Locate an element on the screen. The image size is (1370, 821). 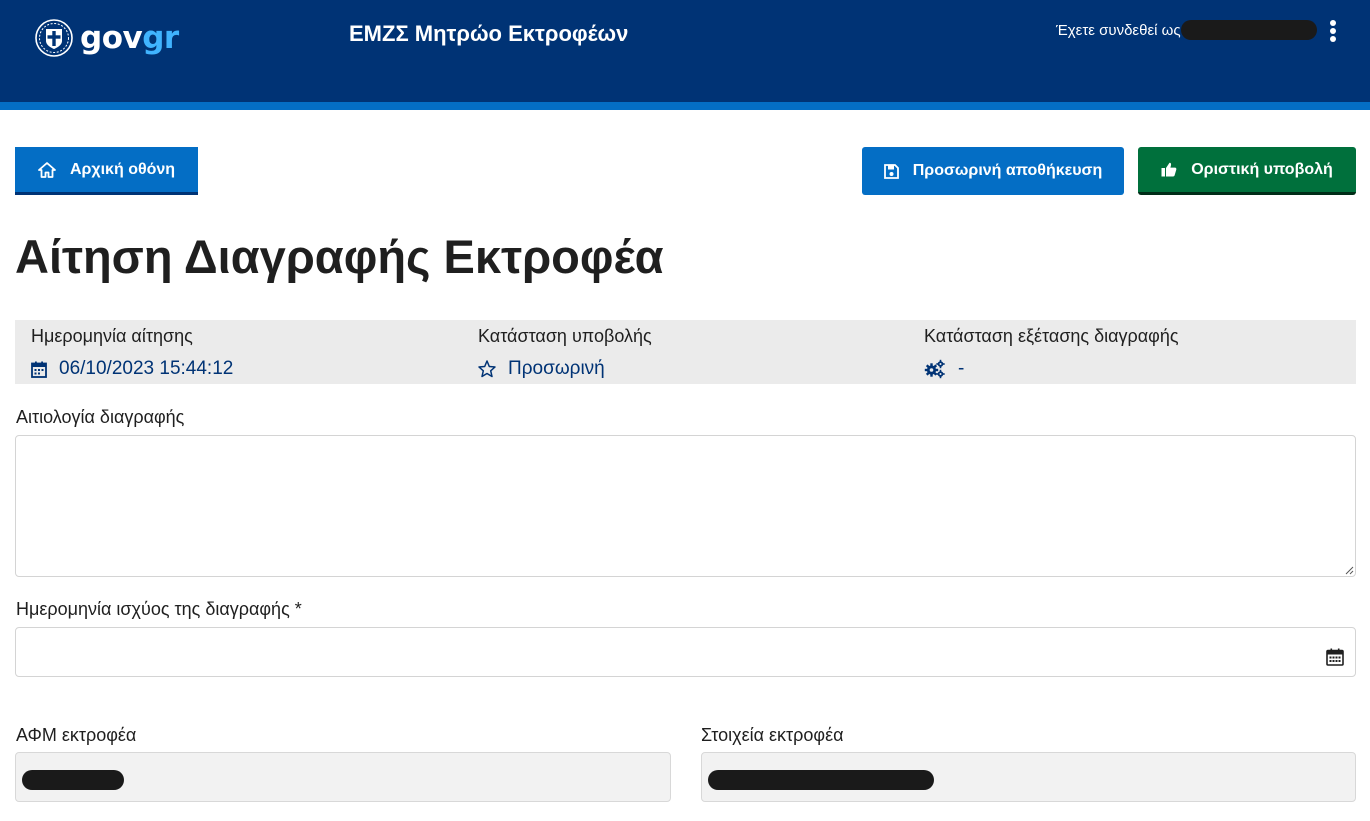
application-date-value: 06/10/2023 15:44:12 is located at coordinates (132, 369).